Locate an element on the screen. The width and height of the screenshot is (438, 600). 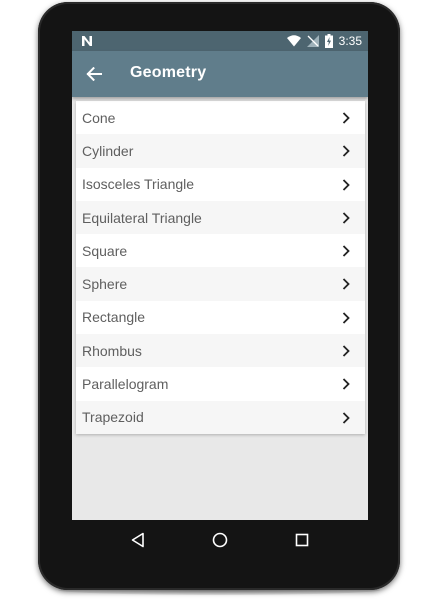
list-item-label: Rhombus is located at coordinates (112, 350).